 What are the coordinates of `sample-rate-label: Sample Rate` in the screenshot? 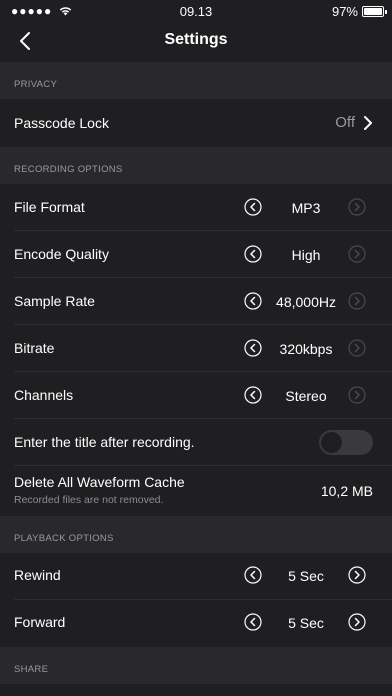 It's located at (54, 301).